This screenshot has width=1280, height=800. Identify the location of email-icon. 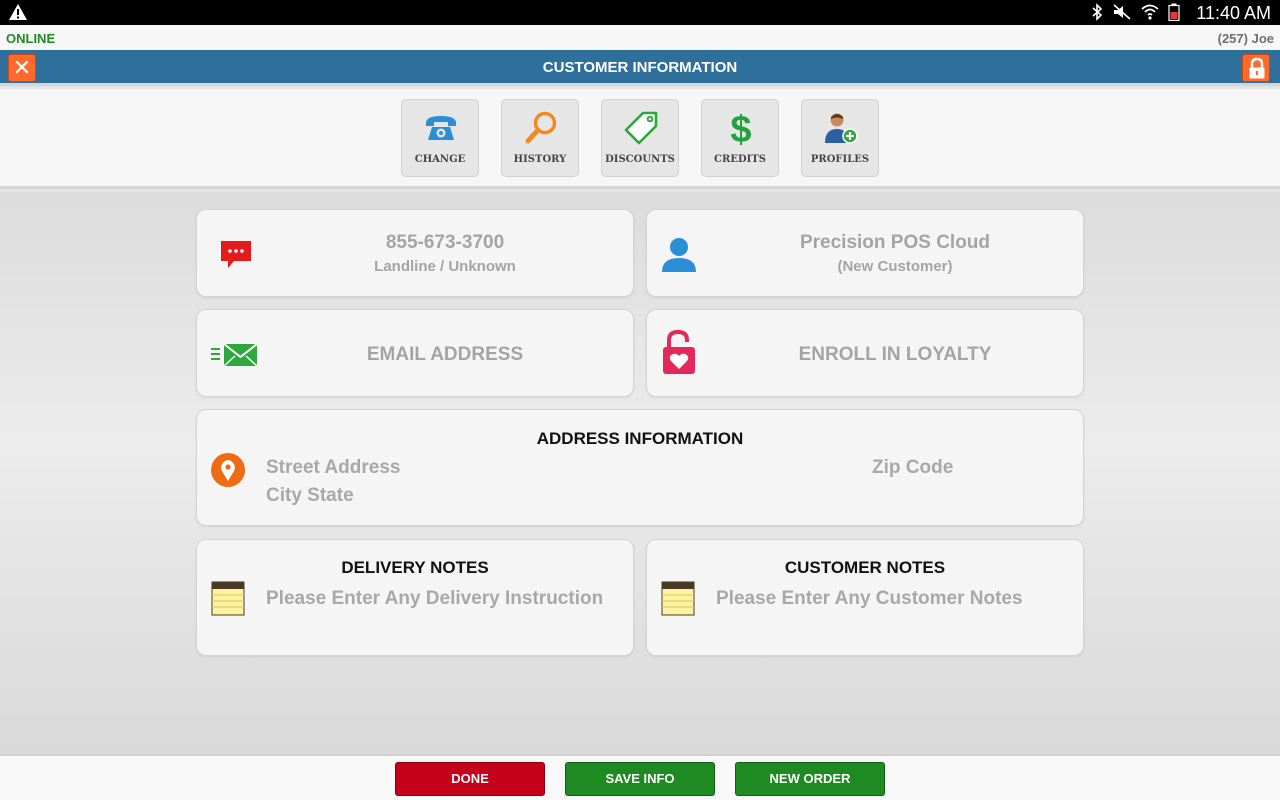
(234, 355).